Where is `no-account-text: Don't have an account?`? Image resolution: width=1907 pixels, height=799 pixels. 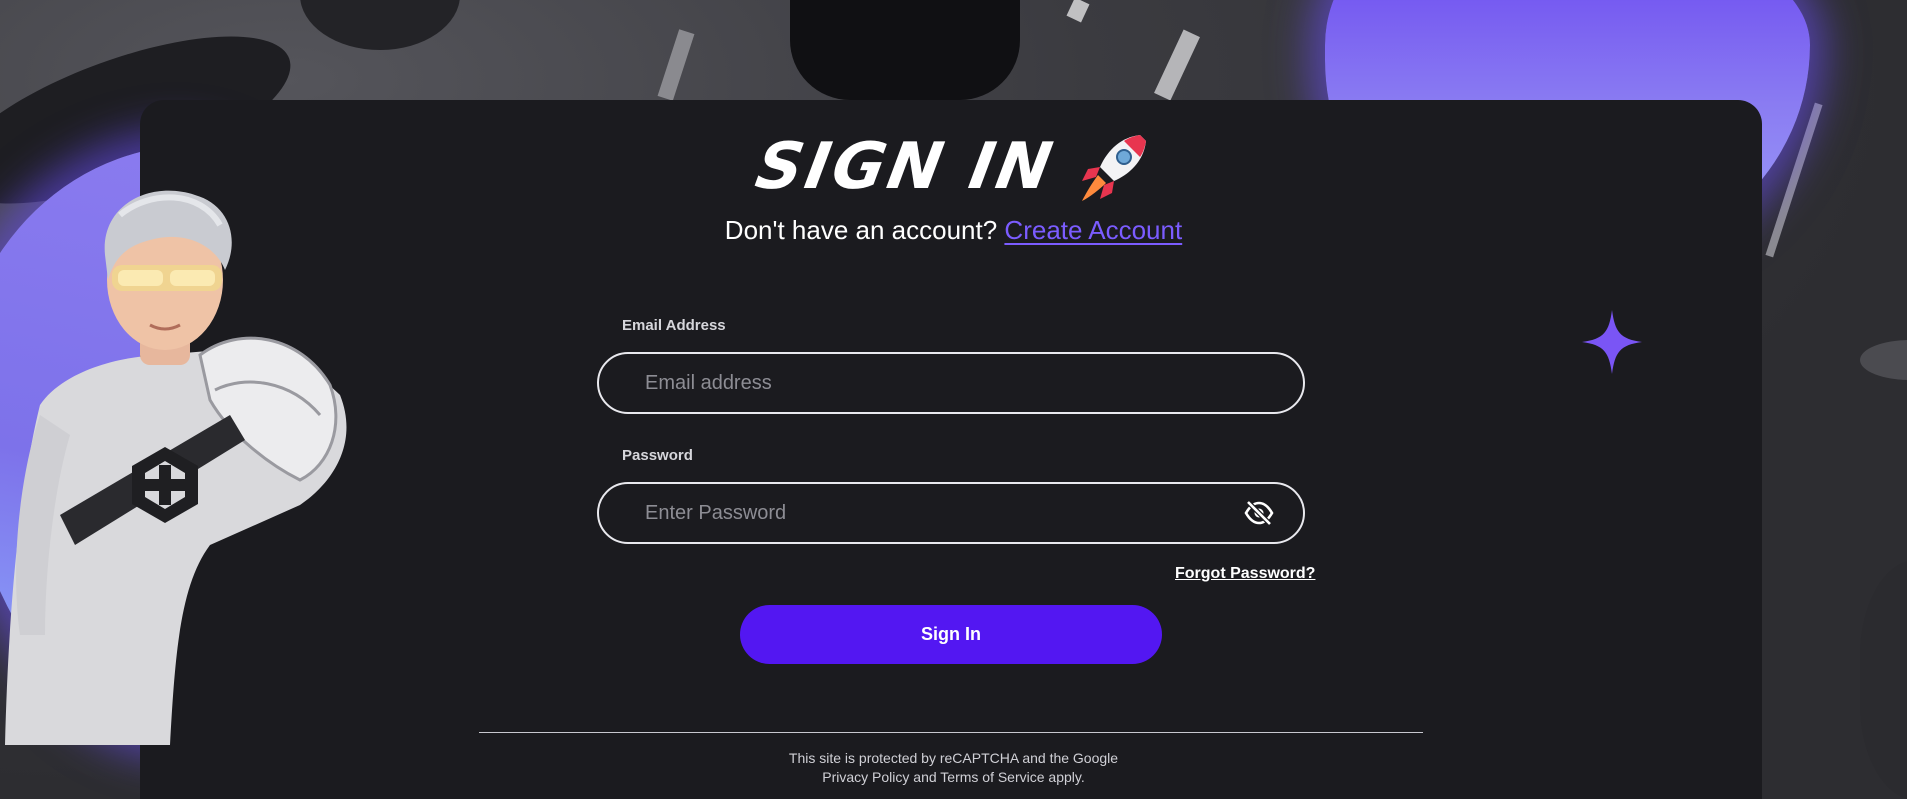 no-account-text: Don't have an account? is located at coordinates (861, 230).